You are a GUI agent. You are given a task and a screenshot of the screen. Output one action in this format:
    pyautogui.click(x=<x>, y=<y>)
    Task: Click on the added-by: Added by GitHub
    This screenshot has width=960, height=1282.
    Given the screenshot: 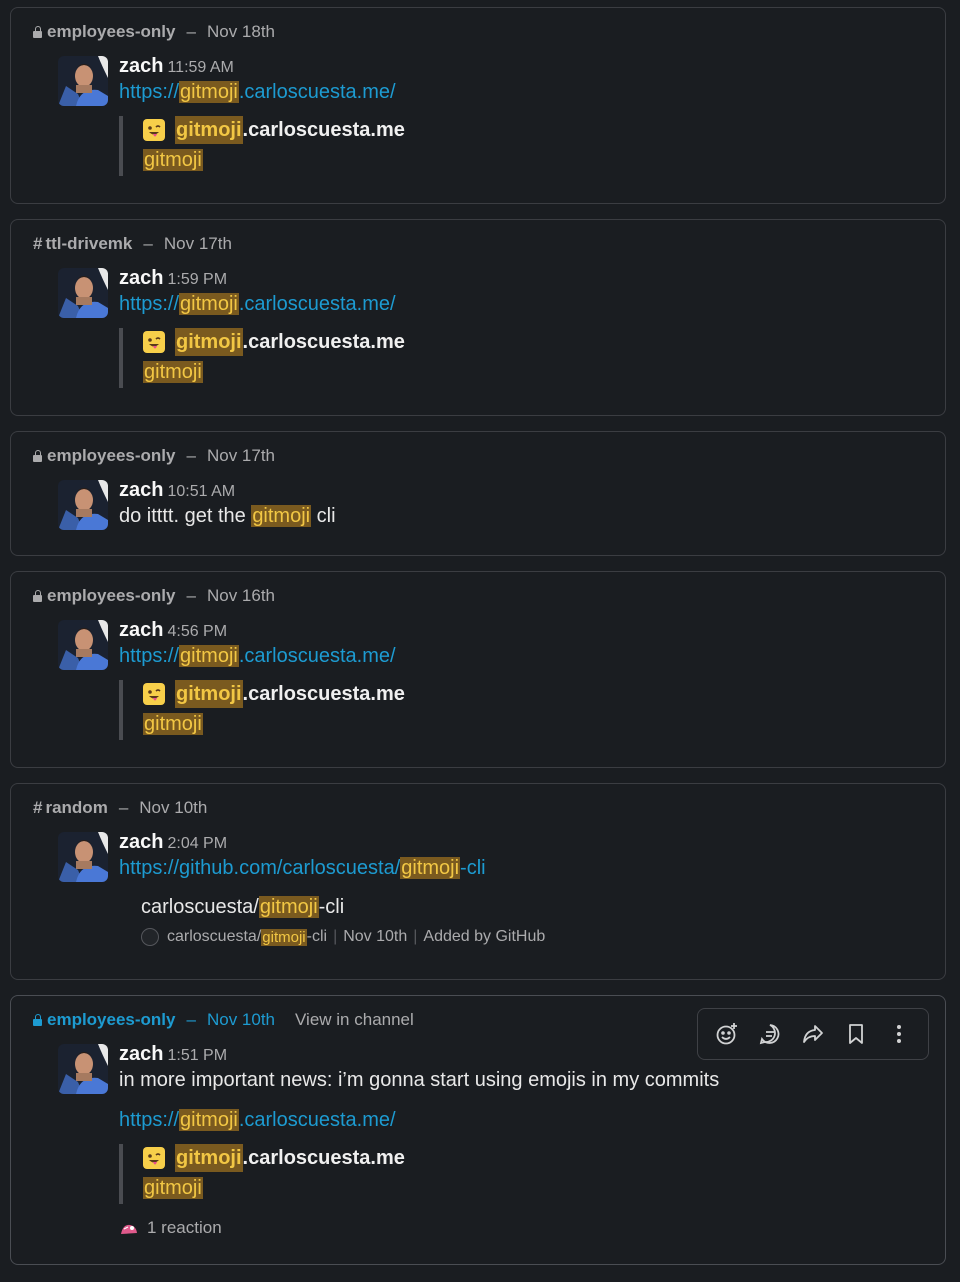 What is the action you would take?
    pyautogui.click(x=484, y=936)
    